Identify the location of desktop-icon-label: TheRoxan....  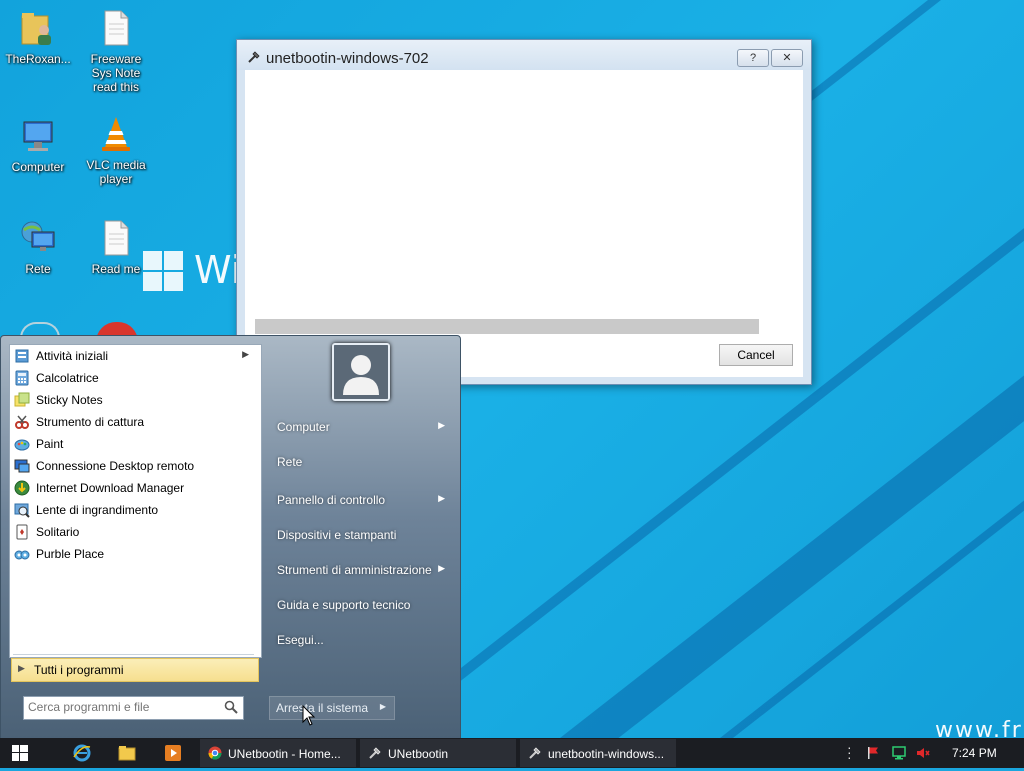
(38, 59).